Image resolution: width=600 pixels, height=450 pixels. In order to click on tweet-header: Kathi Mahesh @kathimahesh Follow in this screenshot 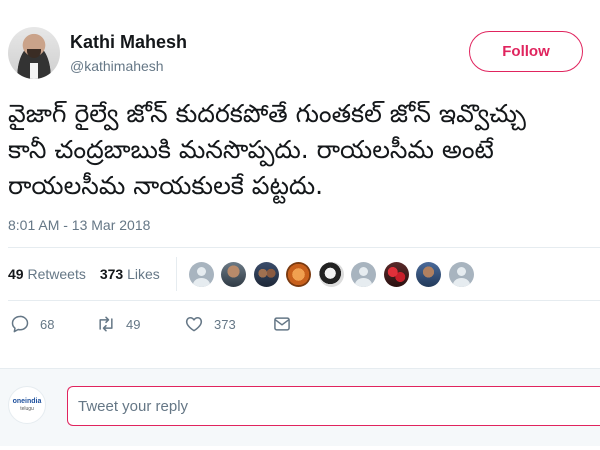, I will do `click(300, 52)`.